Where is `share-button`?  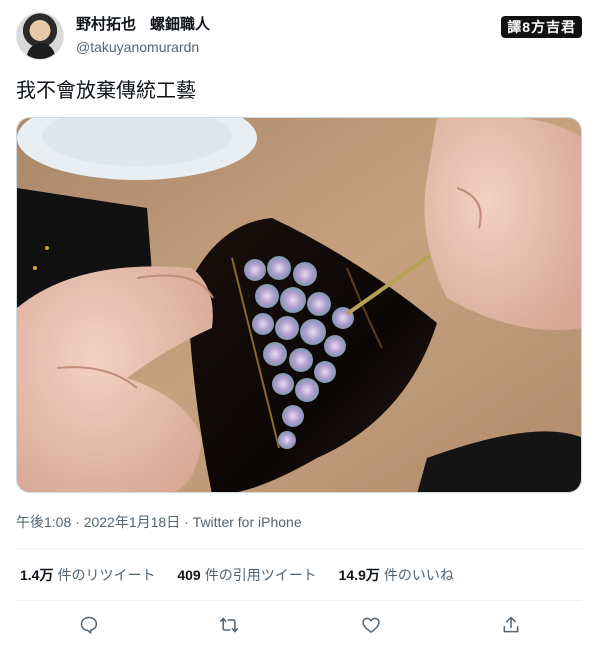 share-button is located at coordinates (511, 625).